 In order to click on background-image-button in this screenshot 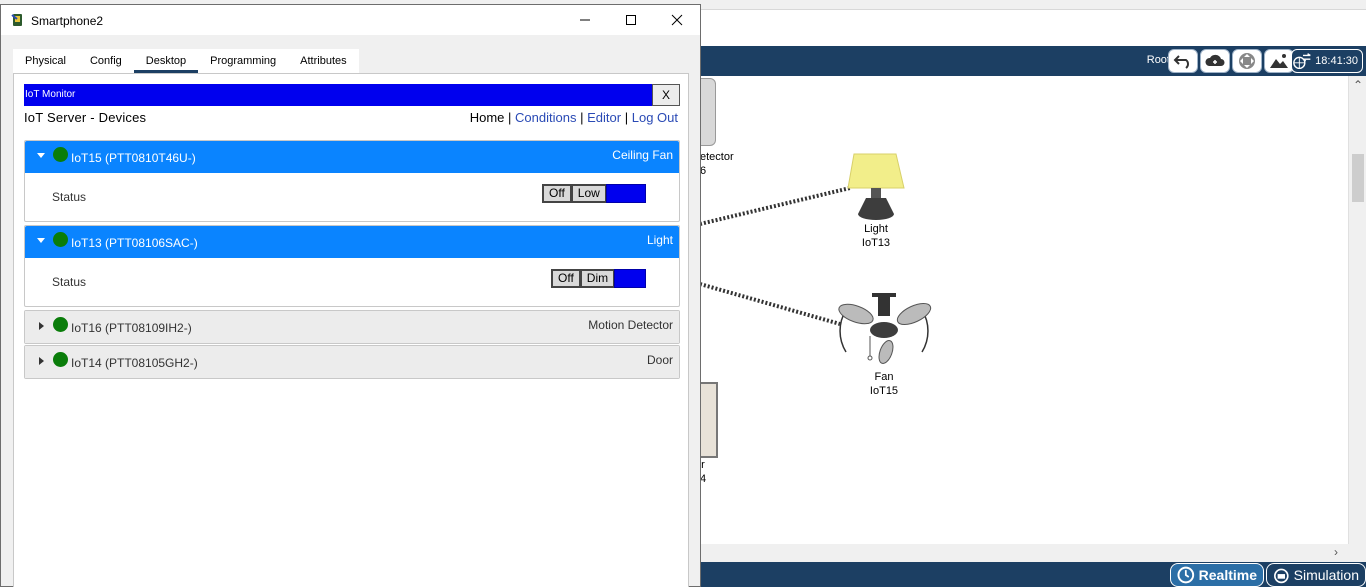, I will do `click(1279, 61)`.